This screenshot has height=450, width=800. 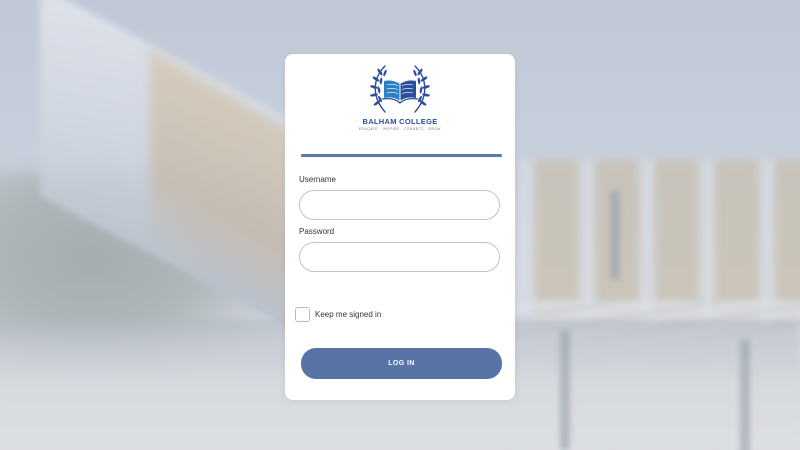 What do you see at coordinates (401, 155) in the screenshot?
I see `header-divider` at bounding box center [401, 155].